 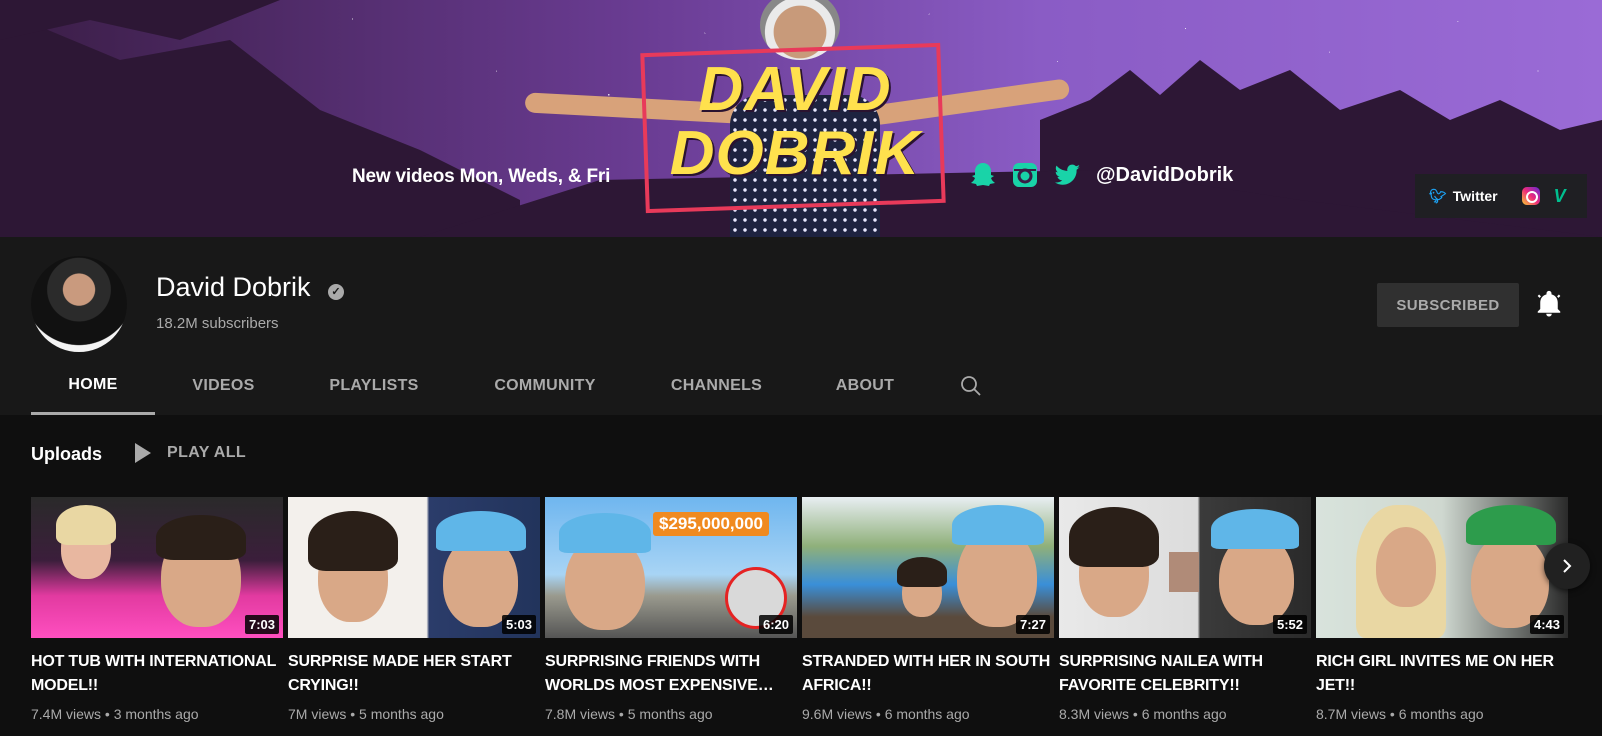 I want to click on thumbnail-price-tag: $295,000,000, so click(x=711, y=524).